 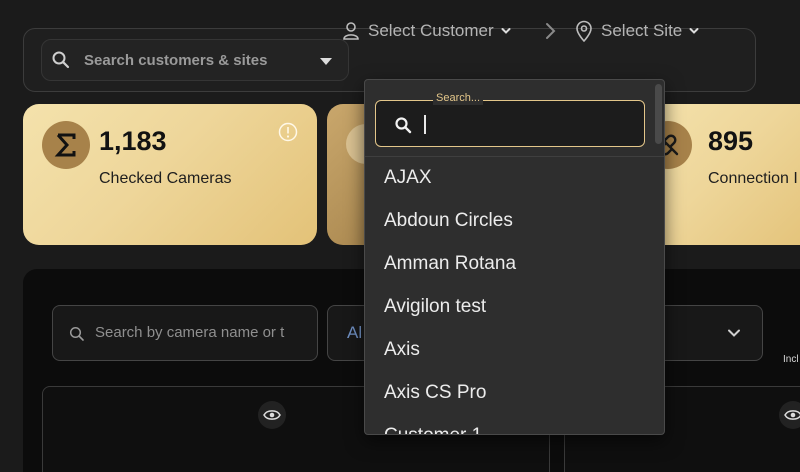 I want to click on stat-value: 895, so click(x=731, y=141).